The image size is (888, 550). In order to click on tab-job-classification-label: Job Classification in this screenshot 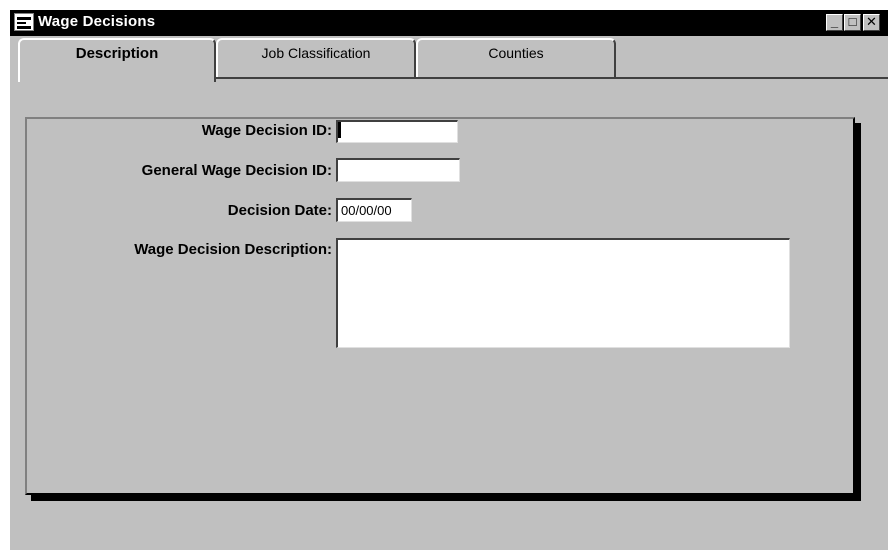, I will do `click(316, 53)`.